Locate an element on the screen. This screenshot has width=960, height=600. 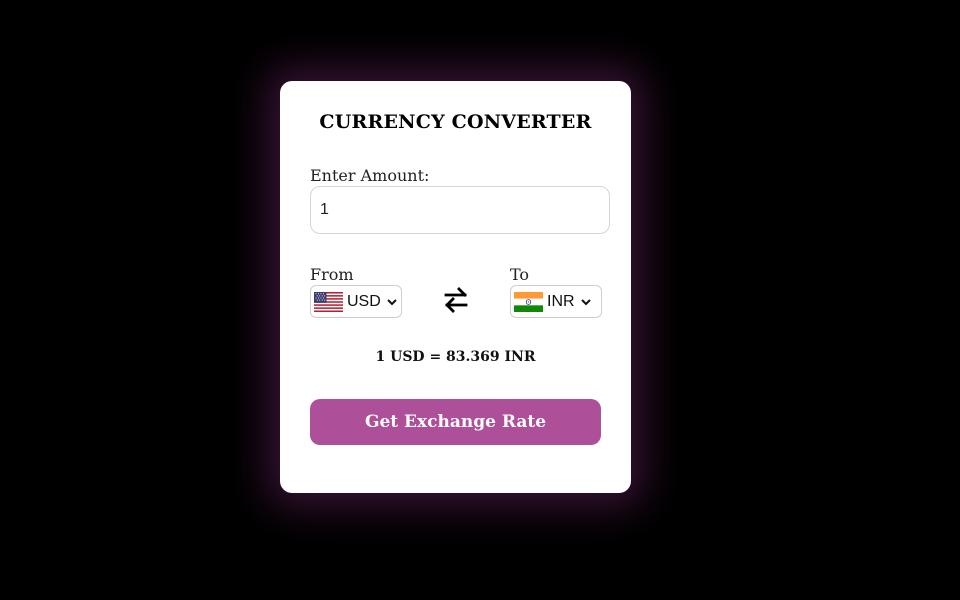
from-label: From is located at coordinates (332, 274).